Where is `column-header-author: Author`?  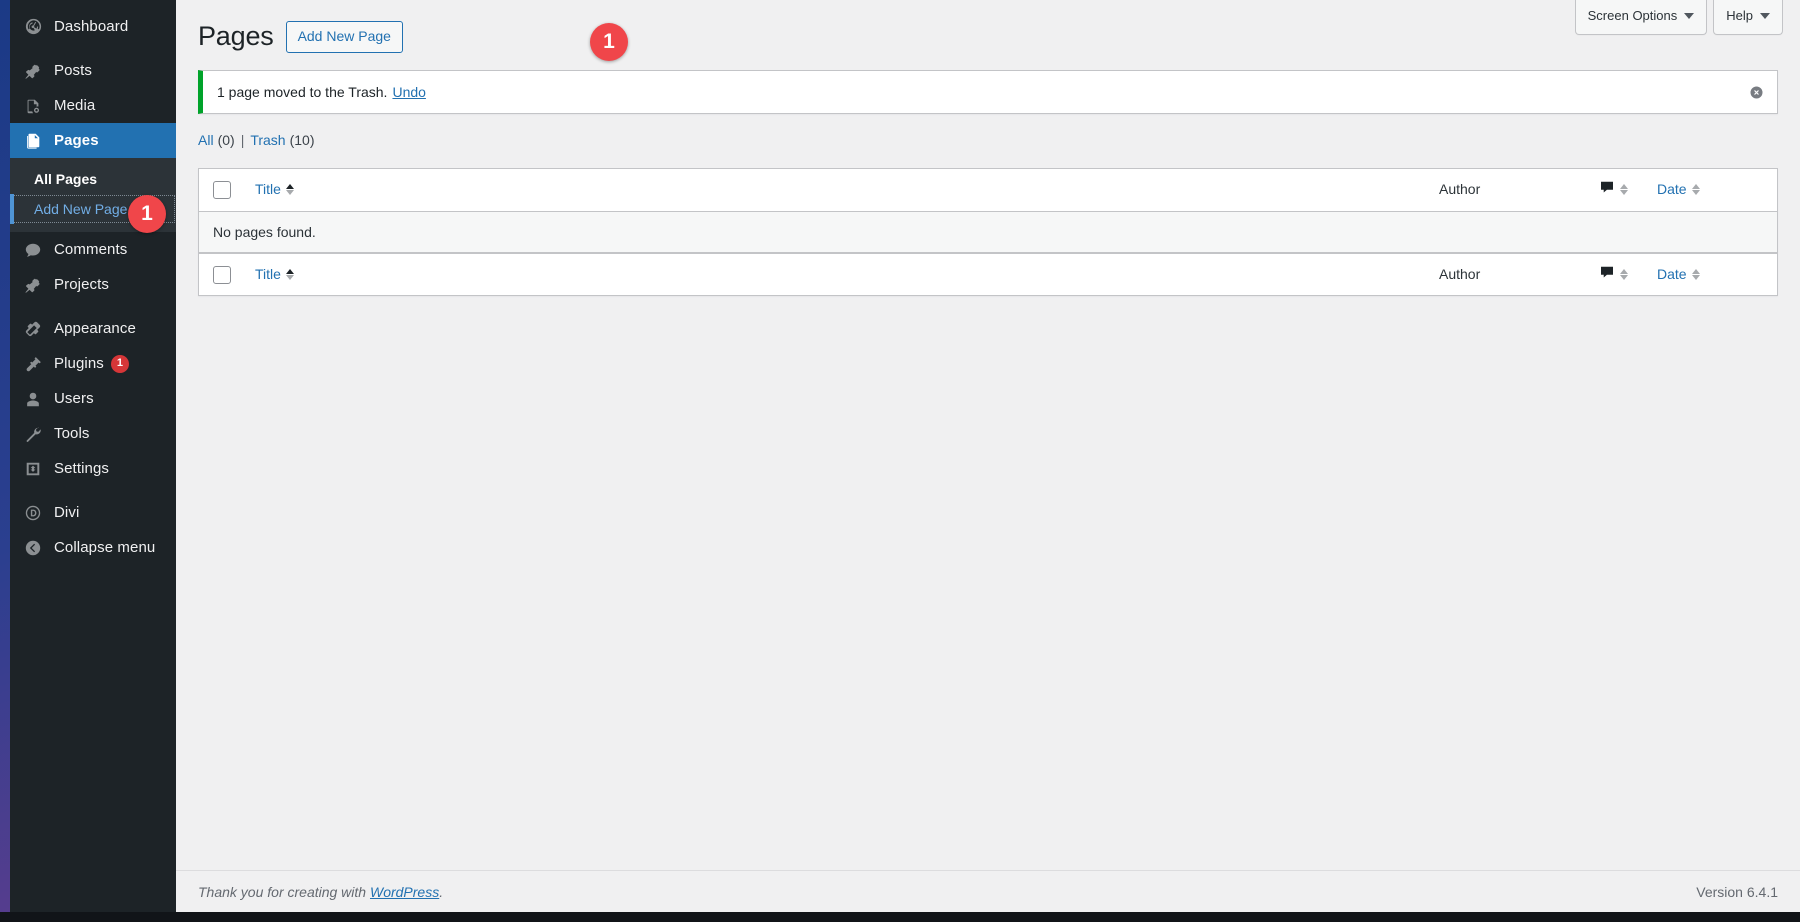 column-header-author: Author is located at coordinates (1509, 190).